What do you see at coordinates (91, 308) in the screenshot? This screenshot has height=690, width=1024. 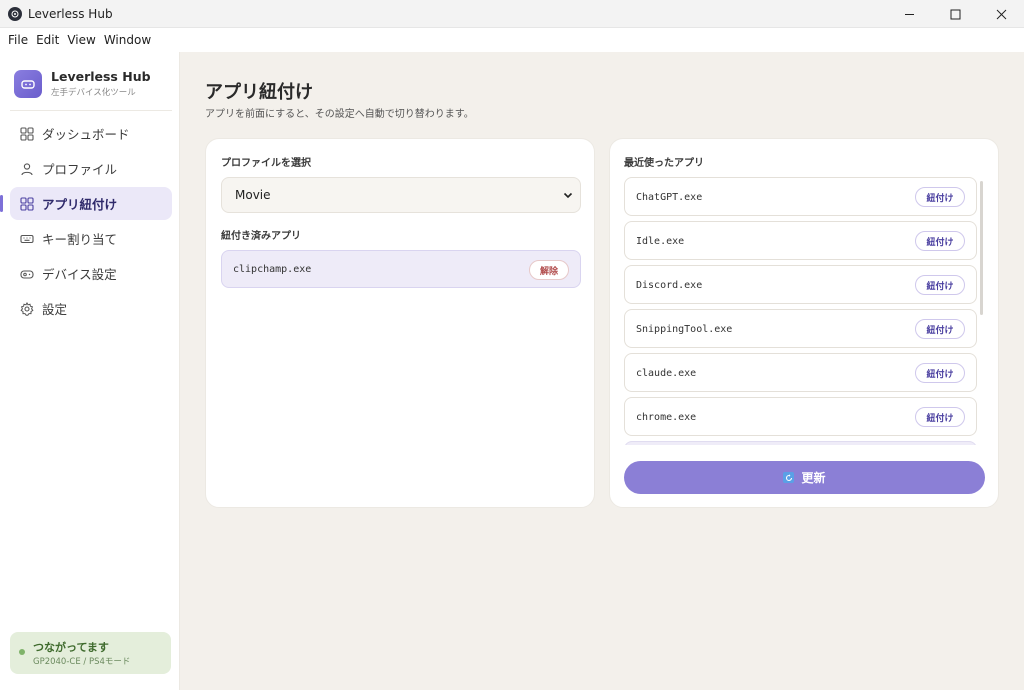 I see `sidebar-item-settings: 設定` at bounding box center [91, 308].